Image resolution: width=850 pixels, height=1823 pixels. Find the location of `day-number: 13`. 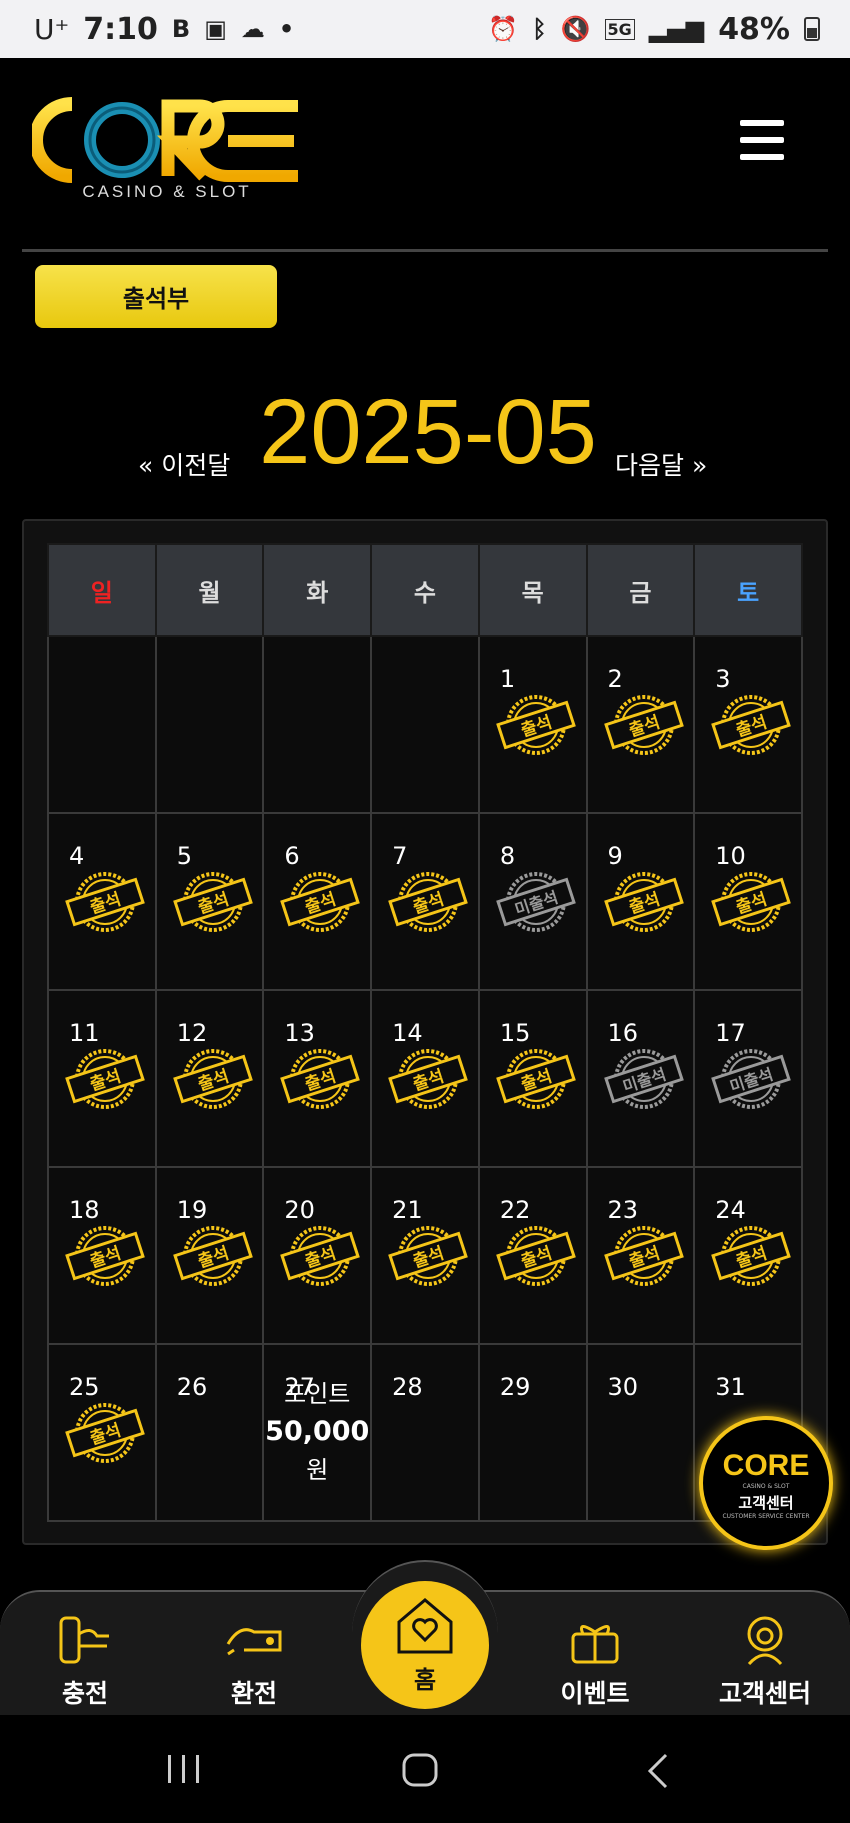

day-number: 13 is located at coordinates (299, 1033).